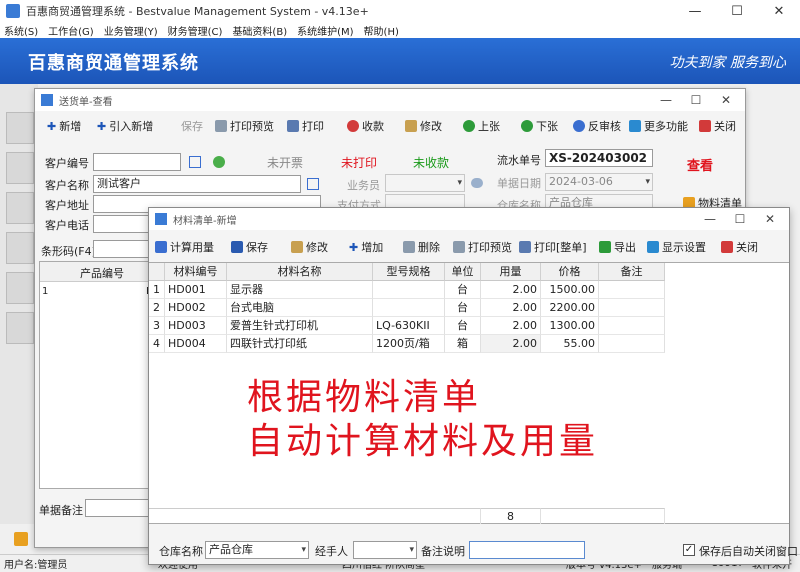 The width and height of the screenshot is (800, 572). I want to click on col-header-name: 材料名称, so click(300, 272).